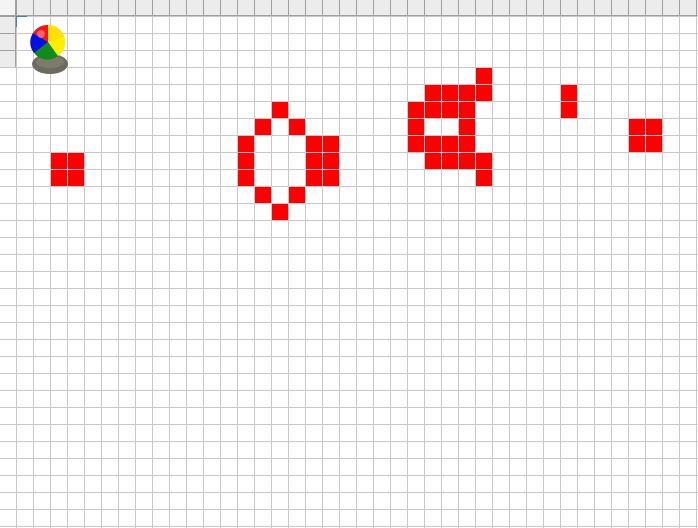 The height and width of the screenshot is (528, 698). What do you see at coordinates (349, 8) in the screenshot?
I see `column-header-bar` at bounding box center [349, 8].